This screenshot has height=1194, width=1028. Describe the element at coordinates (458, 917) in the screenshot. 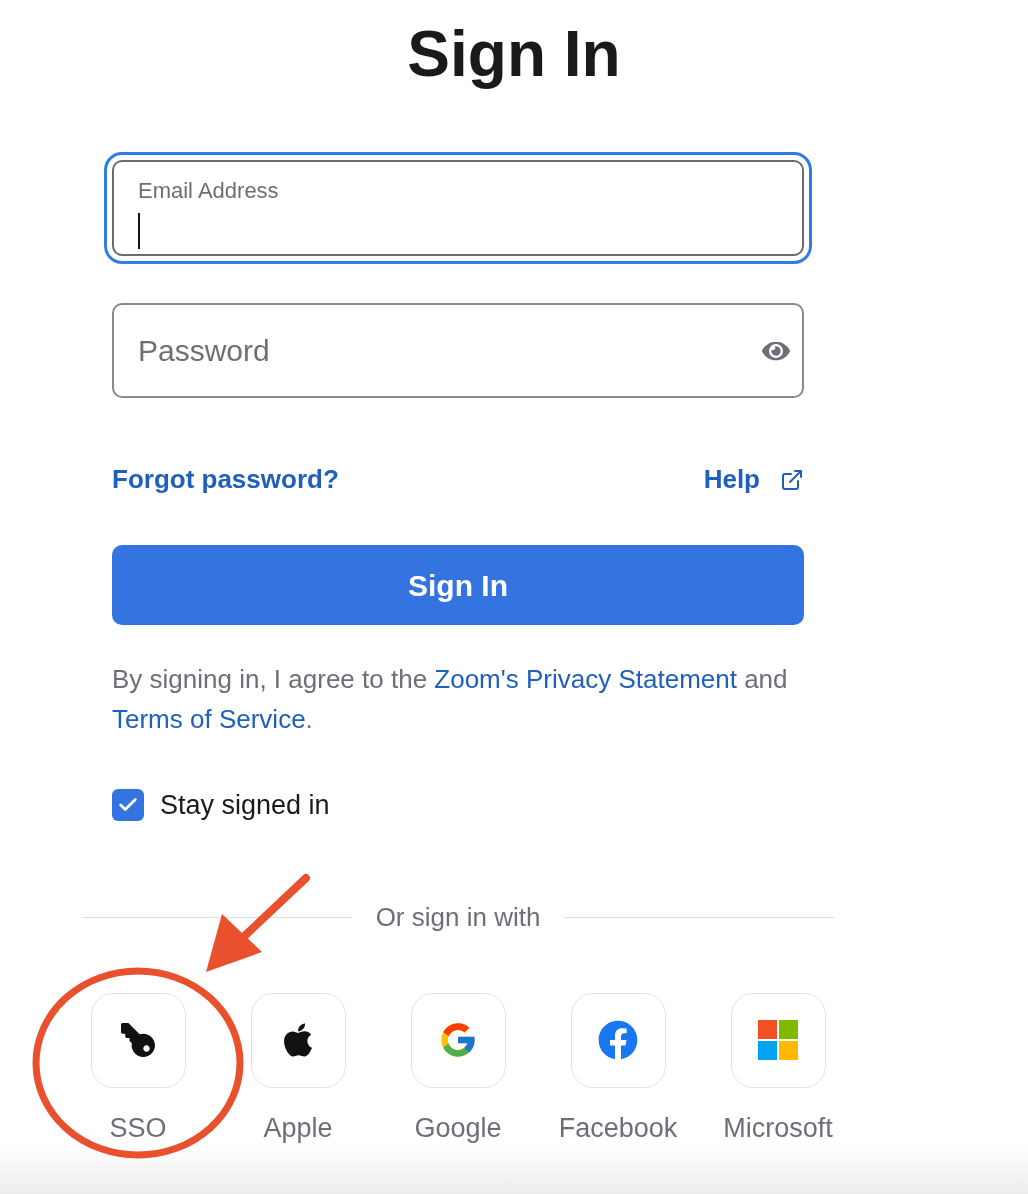

I see `divider-label: Or sign in with` at that location.